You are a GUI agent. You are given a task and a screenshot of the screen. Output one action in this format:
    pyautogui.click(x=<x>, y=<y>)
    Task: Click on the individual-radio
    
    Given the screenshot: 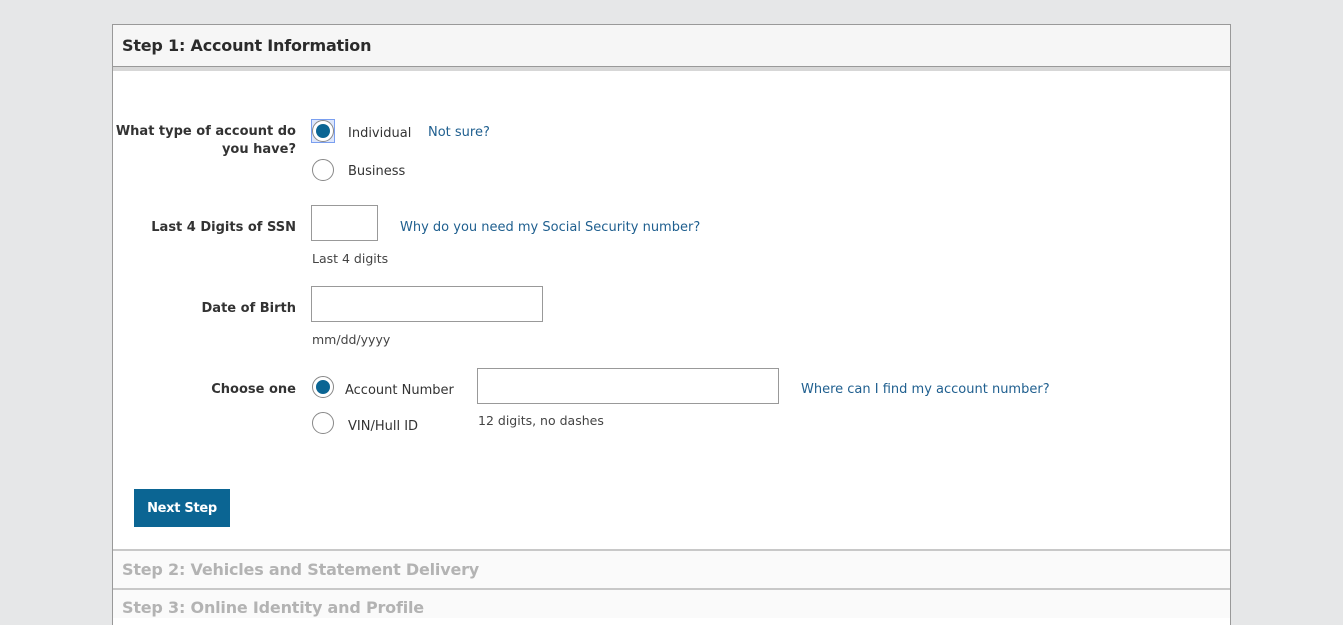 What is the action you would take?
    pyautogui.click(x=323, y=131)
    